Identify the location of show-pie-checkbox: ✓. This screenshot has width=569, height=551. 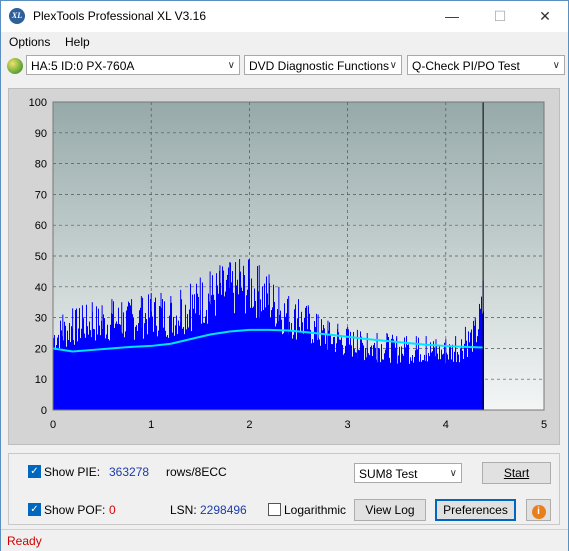
(34, 471).